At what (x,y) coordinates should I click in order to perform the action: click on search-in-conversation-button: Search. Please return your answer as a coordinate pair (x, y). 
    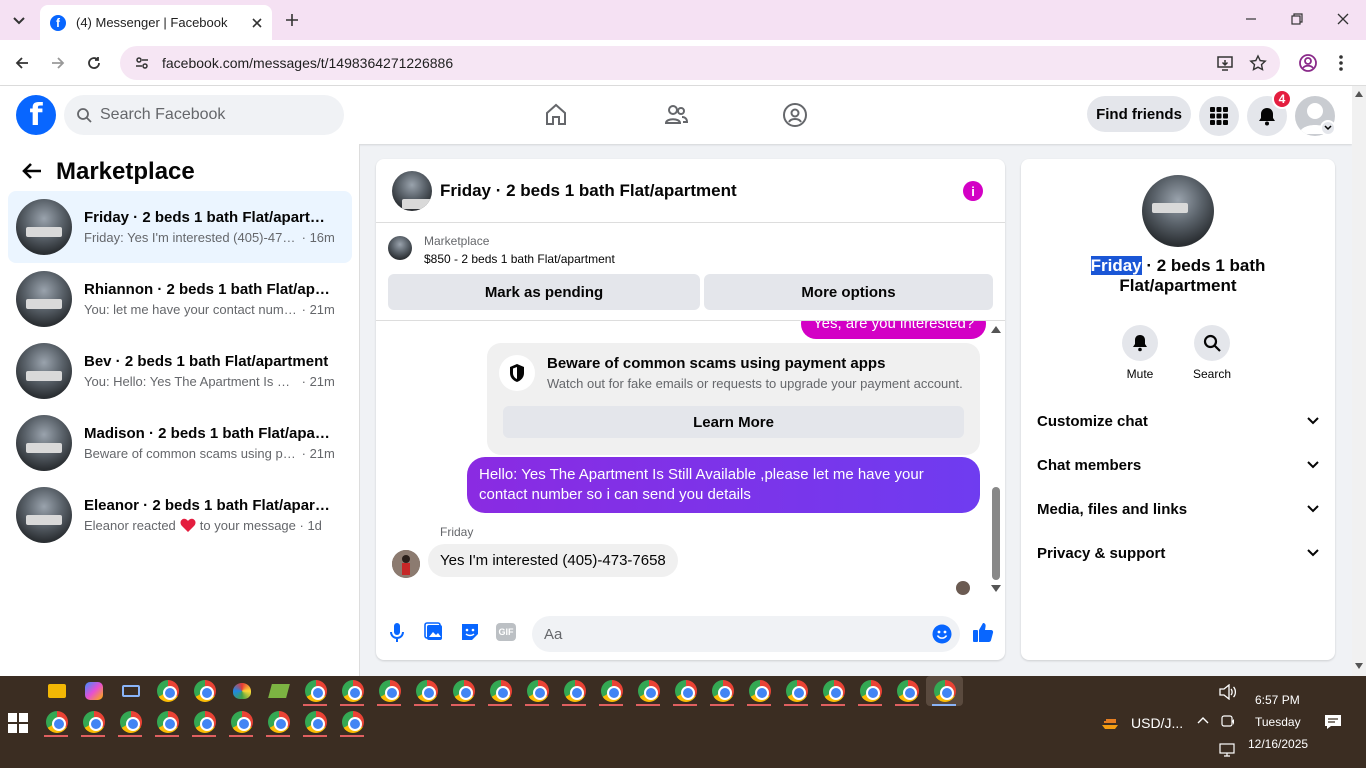
    Looking at the image, I should click on (1212, 353).